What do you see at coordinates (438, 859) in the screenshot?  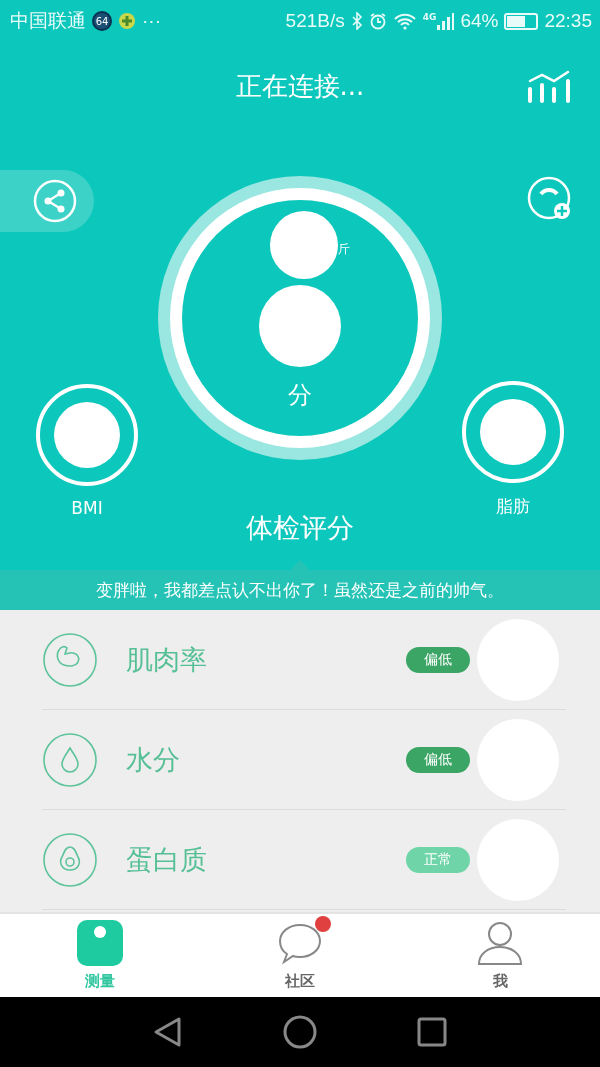 I see `status-tag: 正常` at bounding box center [438, 859].